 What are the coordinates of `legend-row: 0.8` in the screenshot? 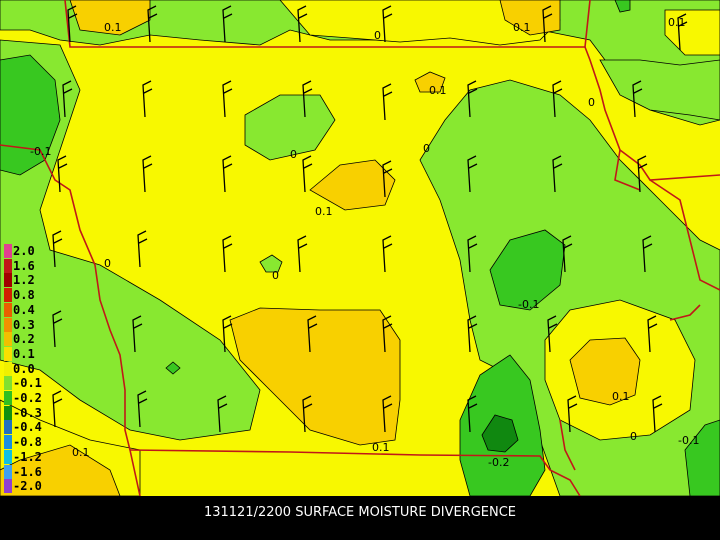 It's located at (22, 295).